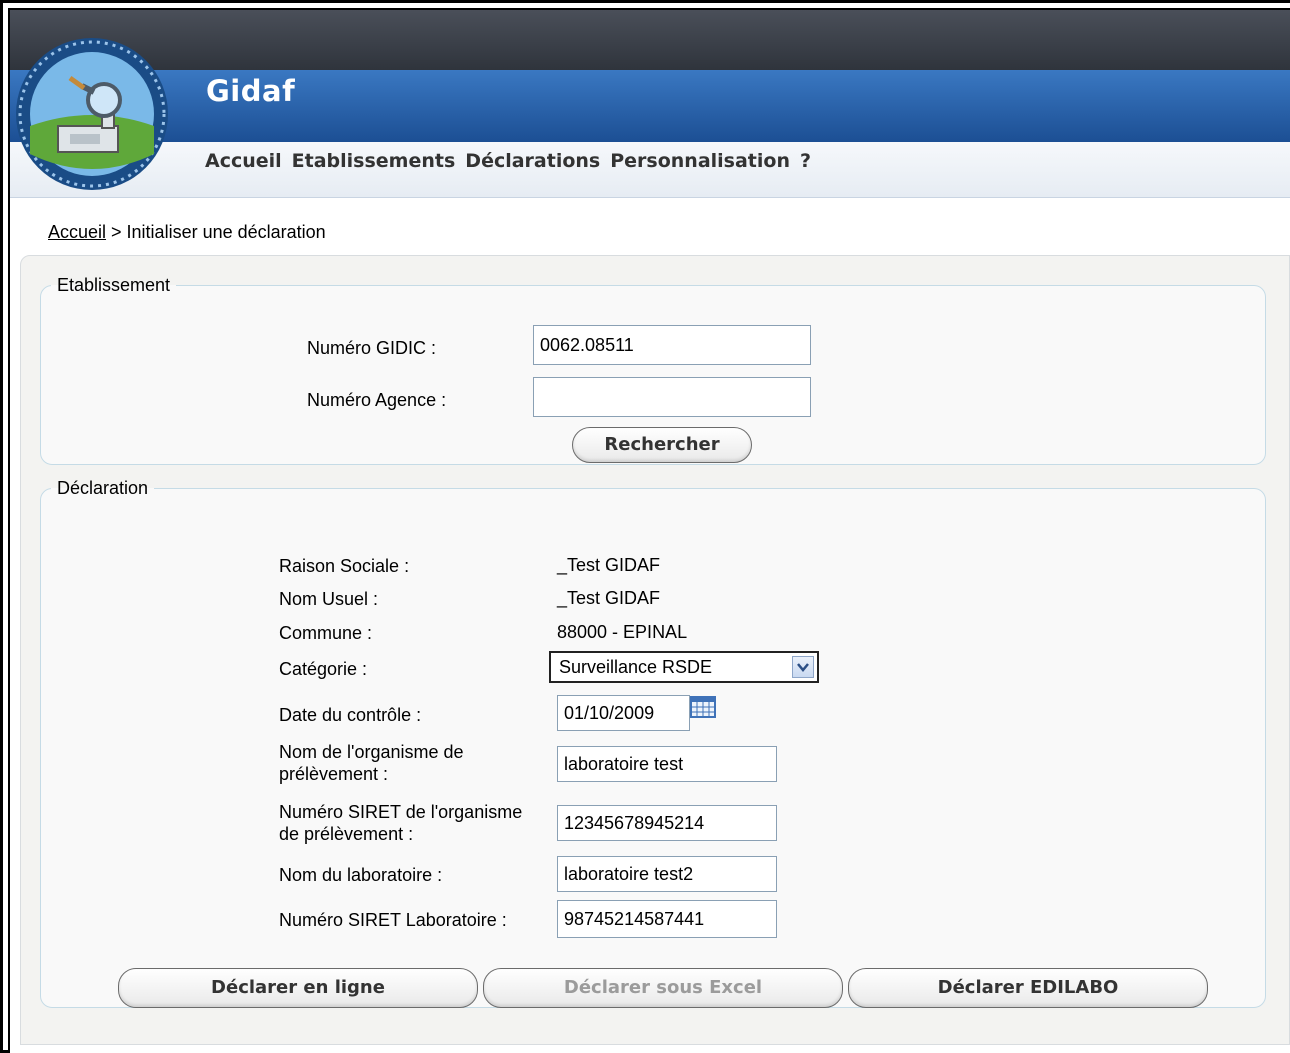 The height and width of the screenshot is (1053, 1290). What do you see at coordinates (226, 232) in the screenshot?
I see `breadcrumb-current: Initialiser une déclaration` at bounding box center [226, 232].